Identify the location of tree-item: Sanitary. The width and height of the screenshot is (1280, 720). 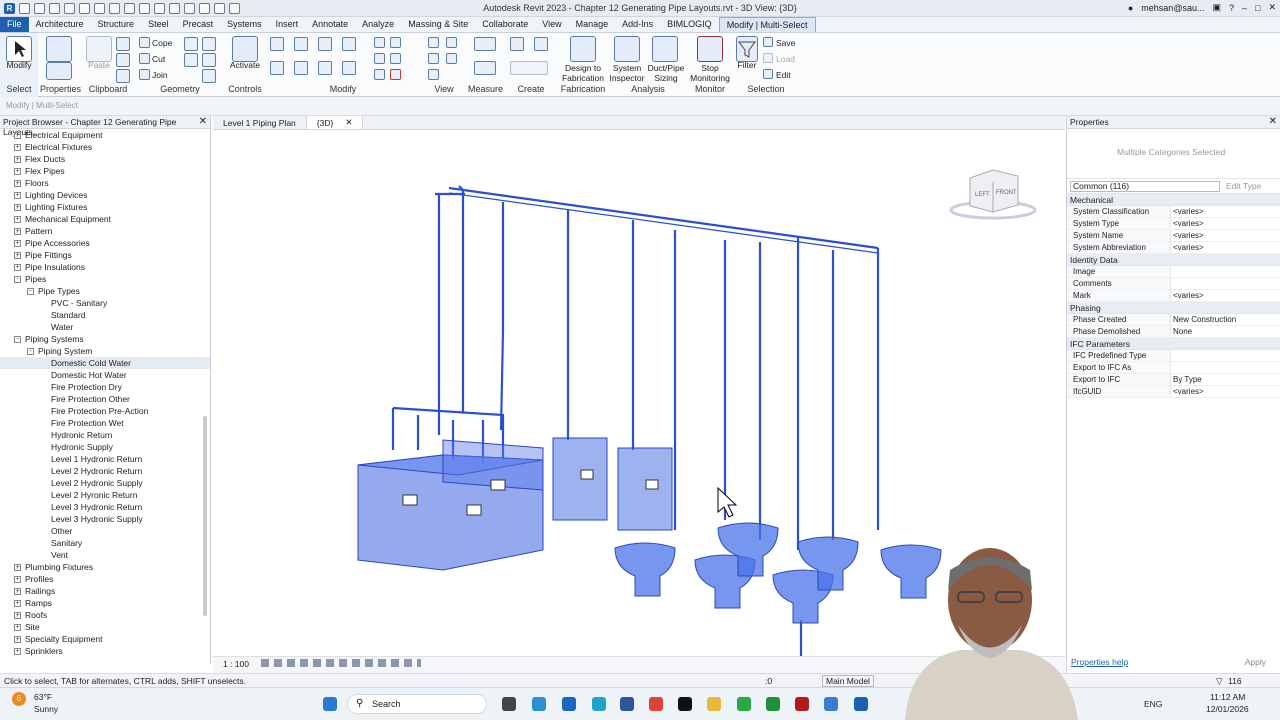
(105, 543).